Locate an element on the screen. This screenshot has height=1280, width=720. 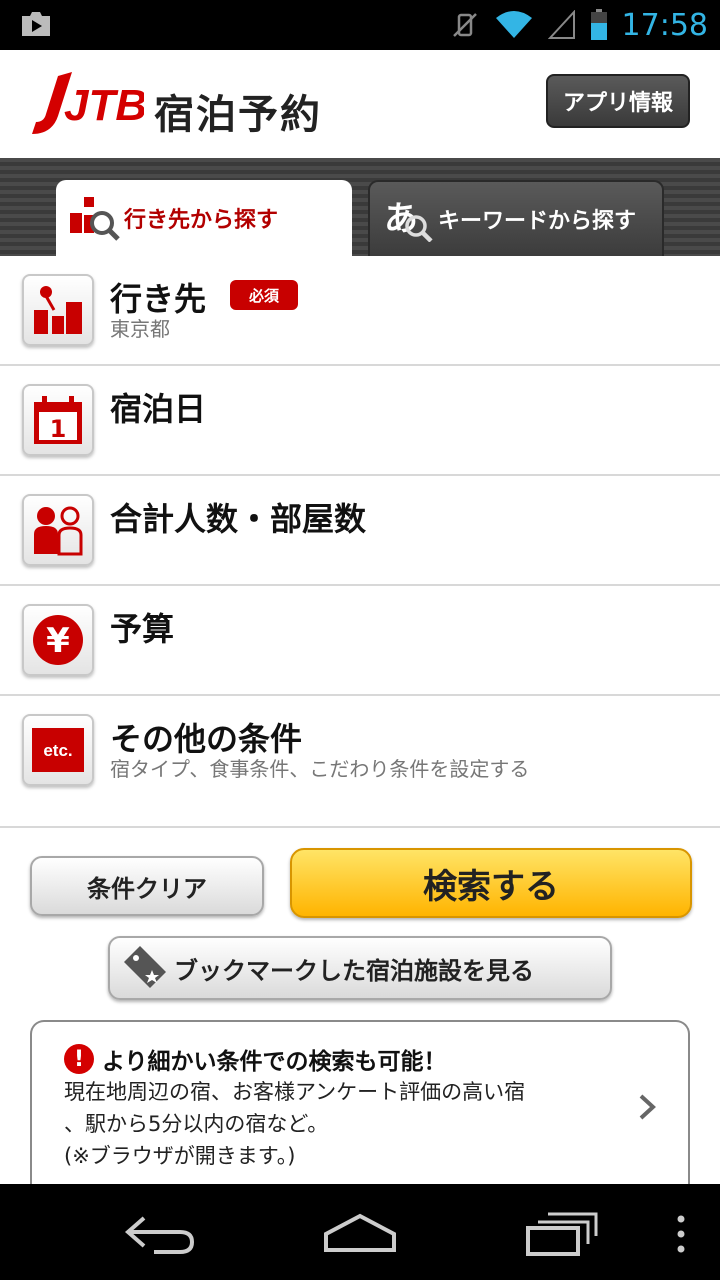
jtb-logo: JTB is located at coordinates (88, 103).